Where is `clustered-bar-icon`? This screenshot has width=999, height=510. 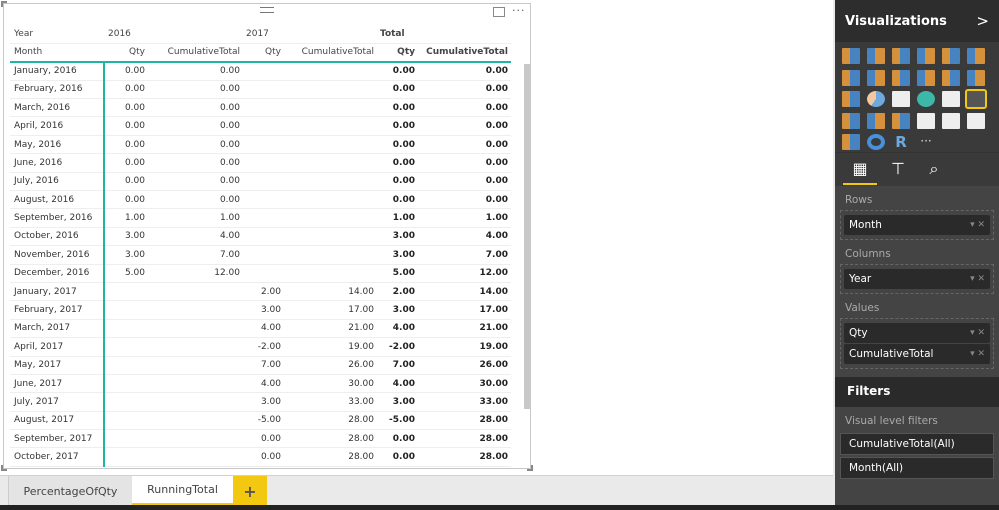 clustered-bar-icon is located at coordinates (901, 56).